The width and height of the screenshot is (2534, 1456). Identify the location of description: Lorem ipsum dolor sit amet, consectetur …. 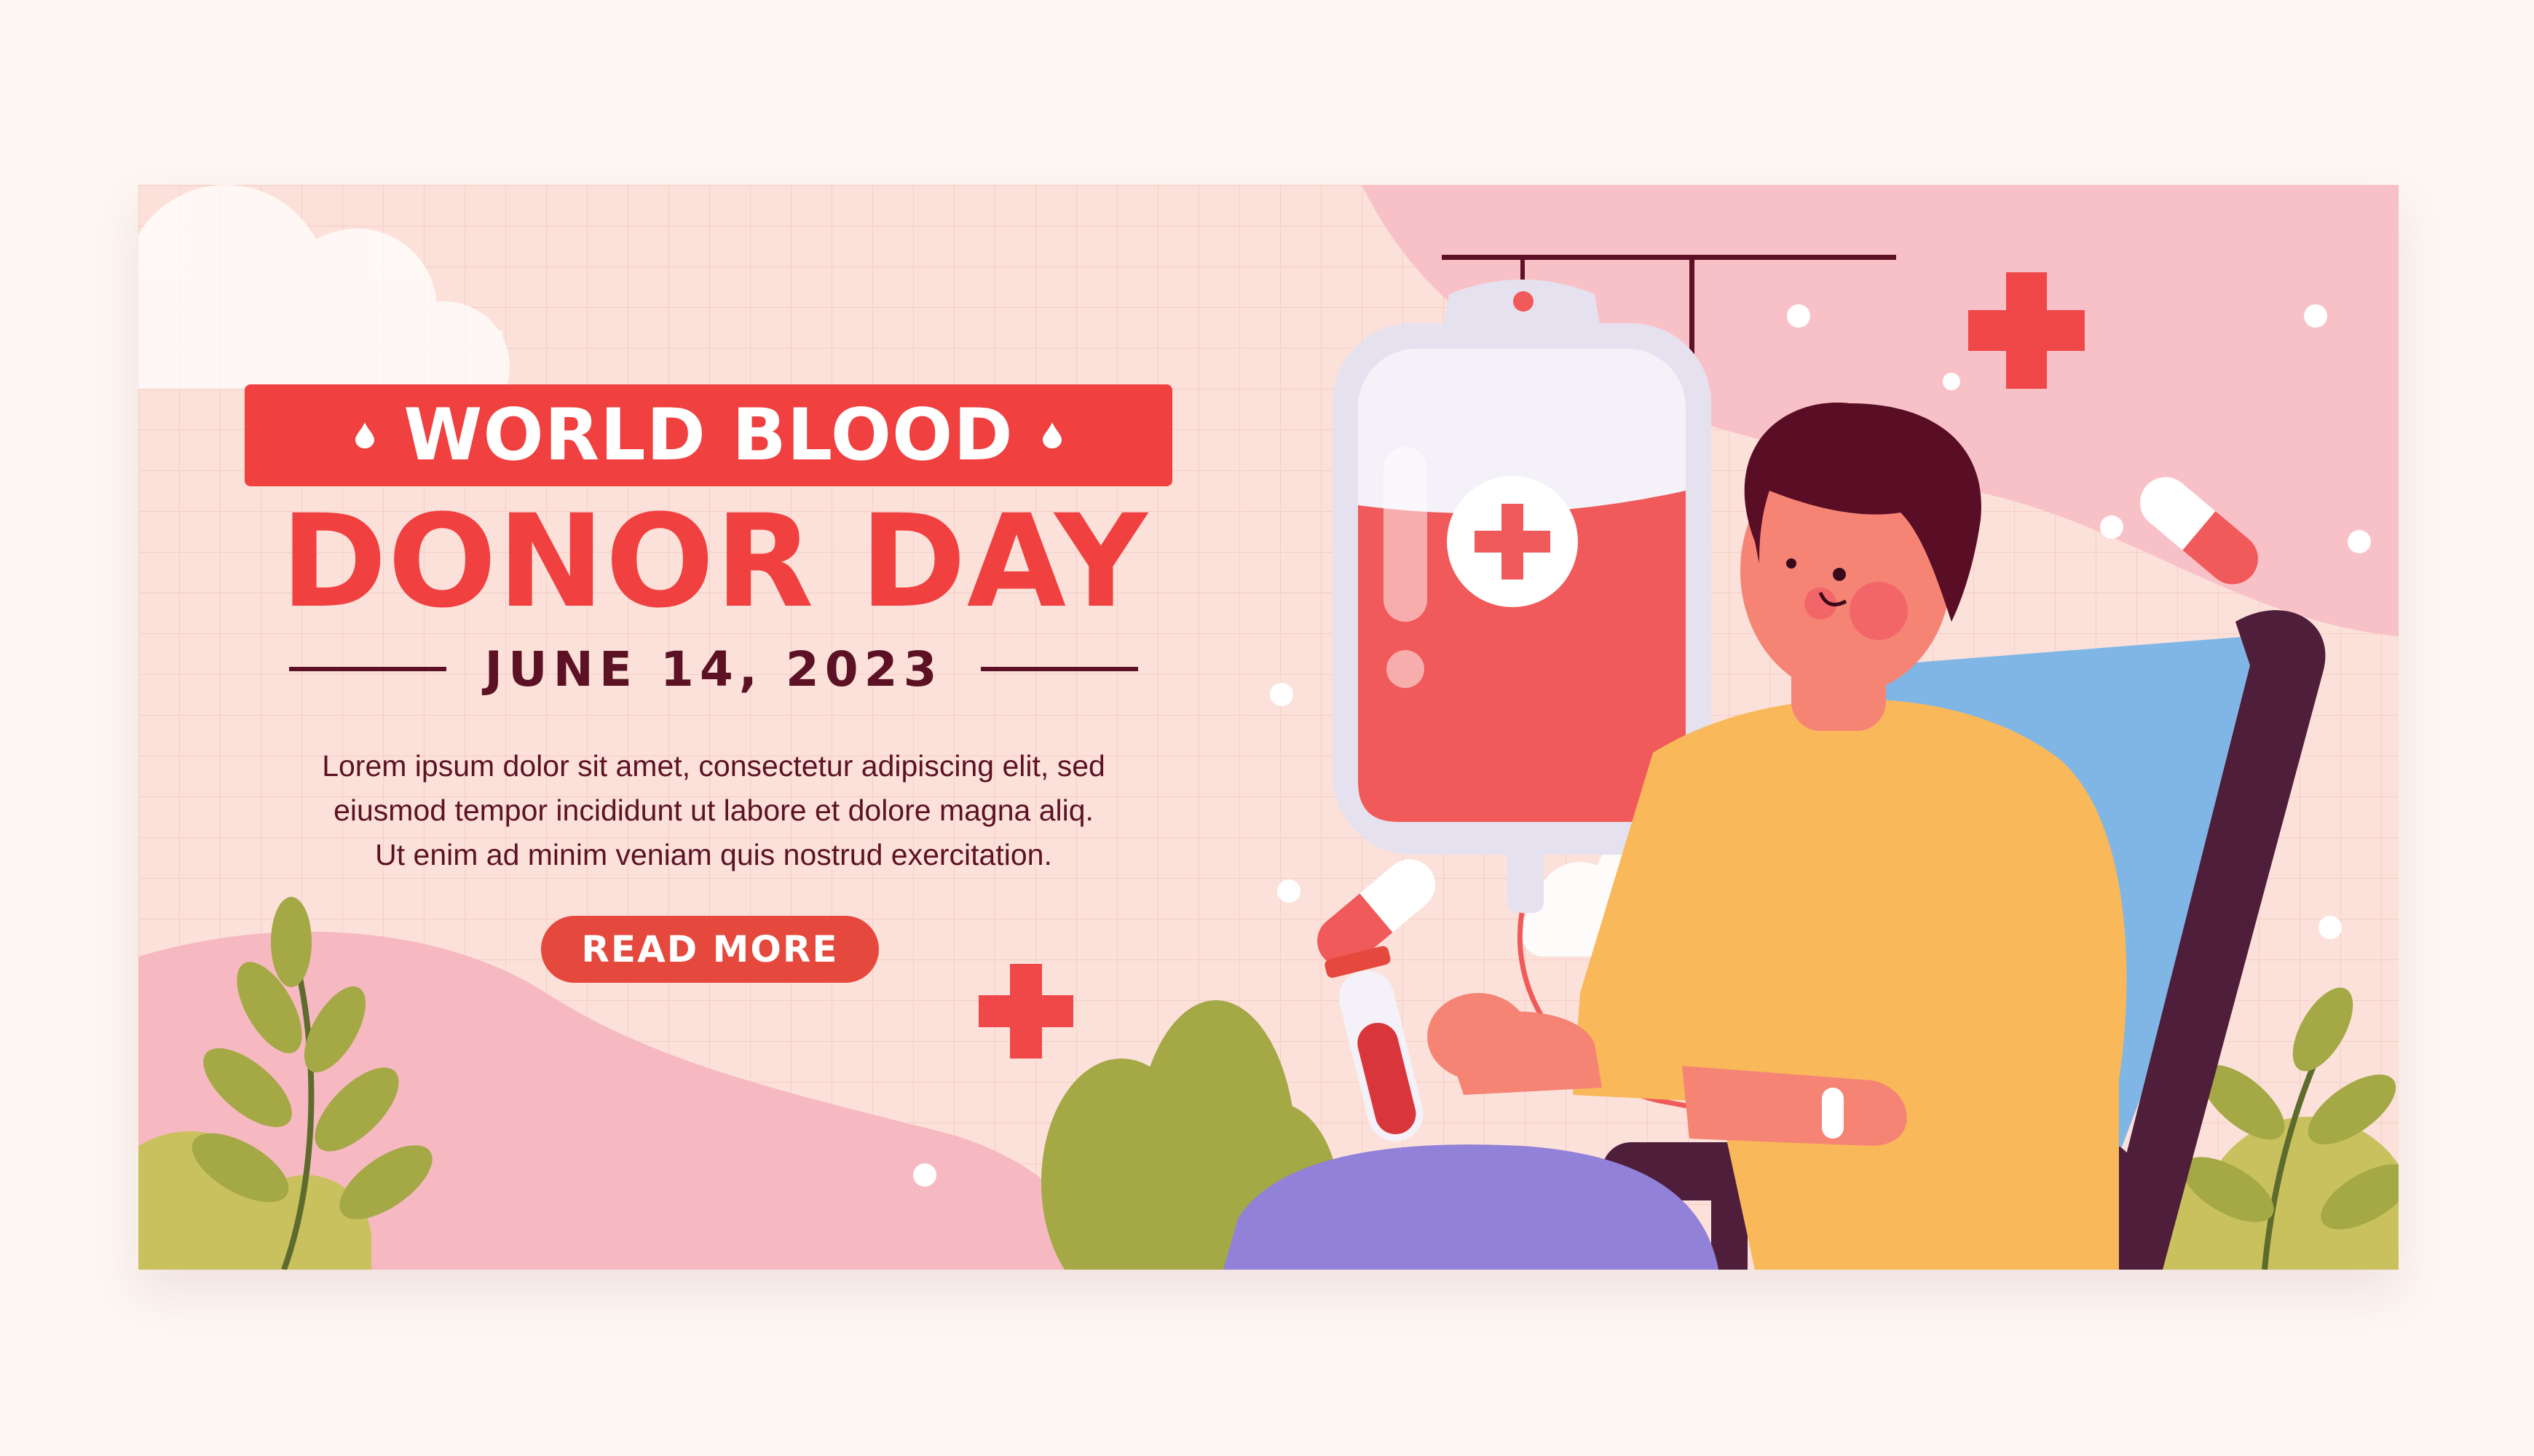
(713, 810).